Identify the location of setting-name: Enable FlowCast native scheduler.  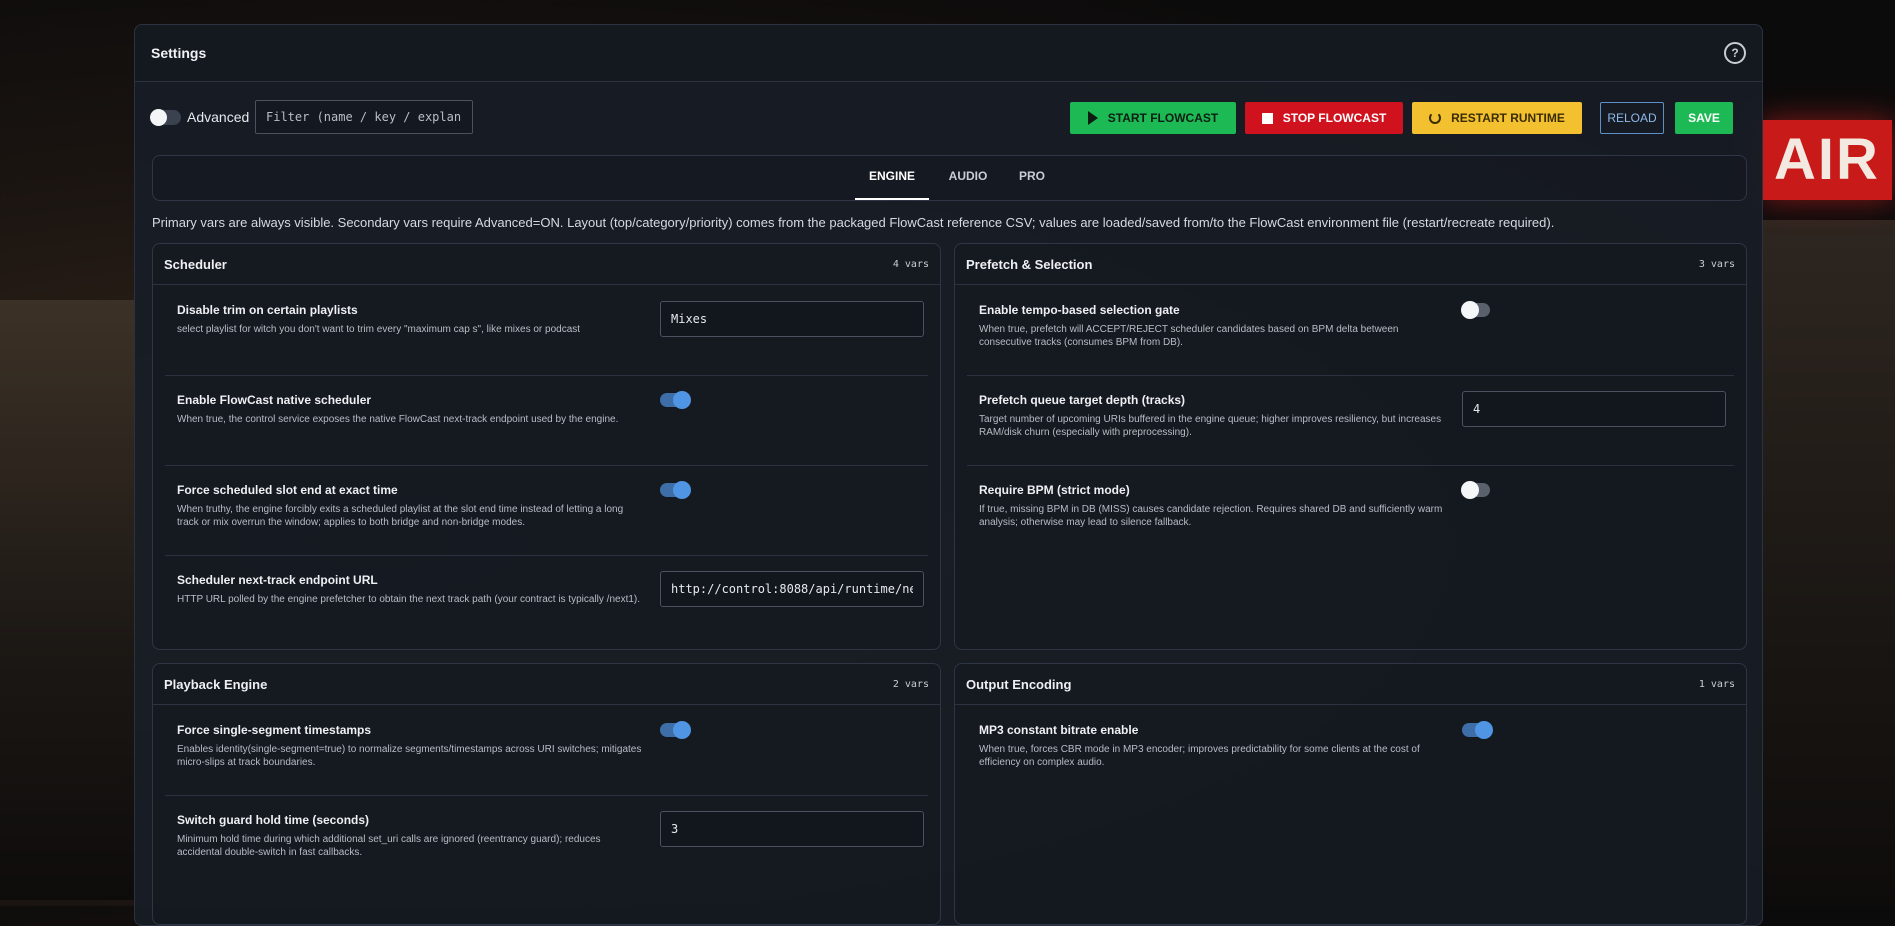
(274, 400).